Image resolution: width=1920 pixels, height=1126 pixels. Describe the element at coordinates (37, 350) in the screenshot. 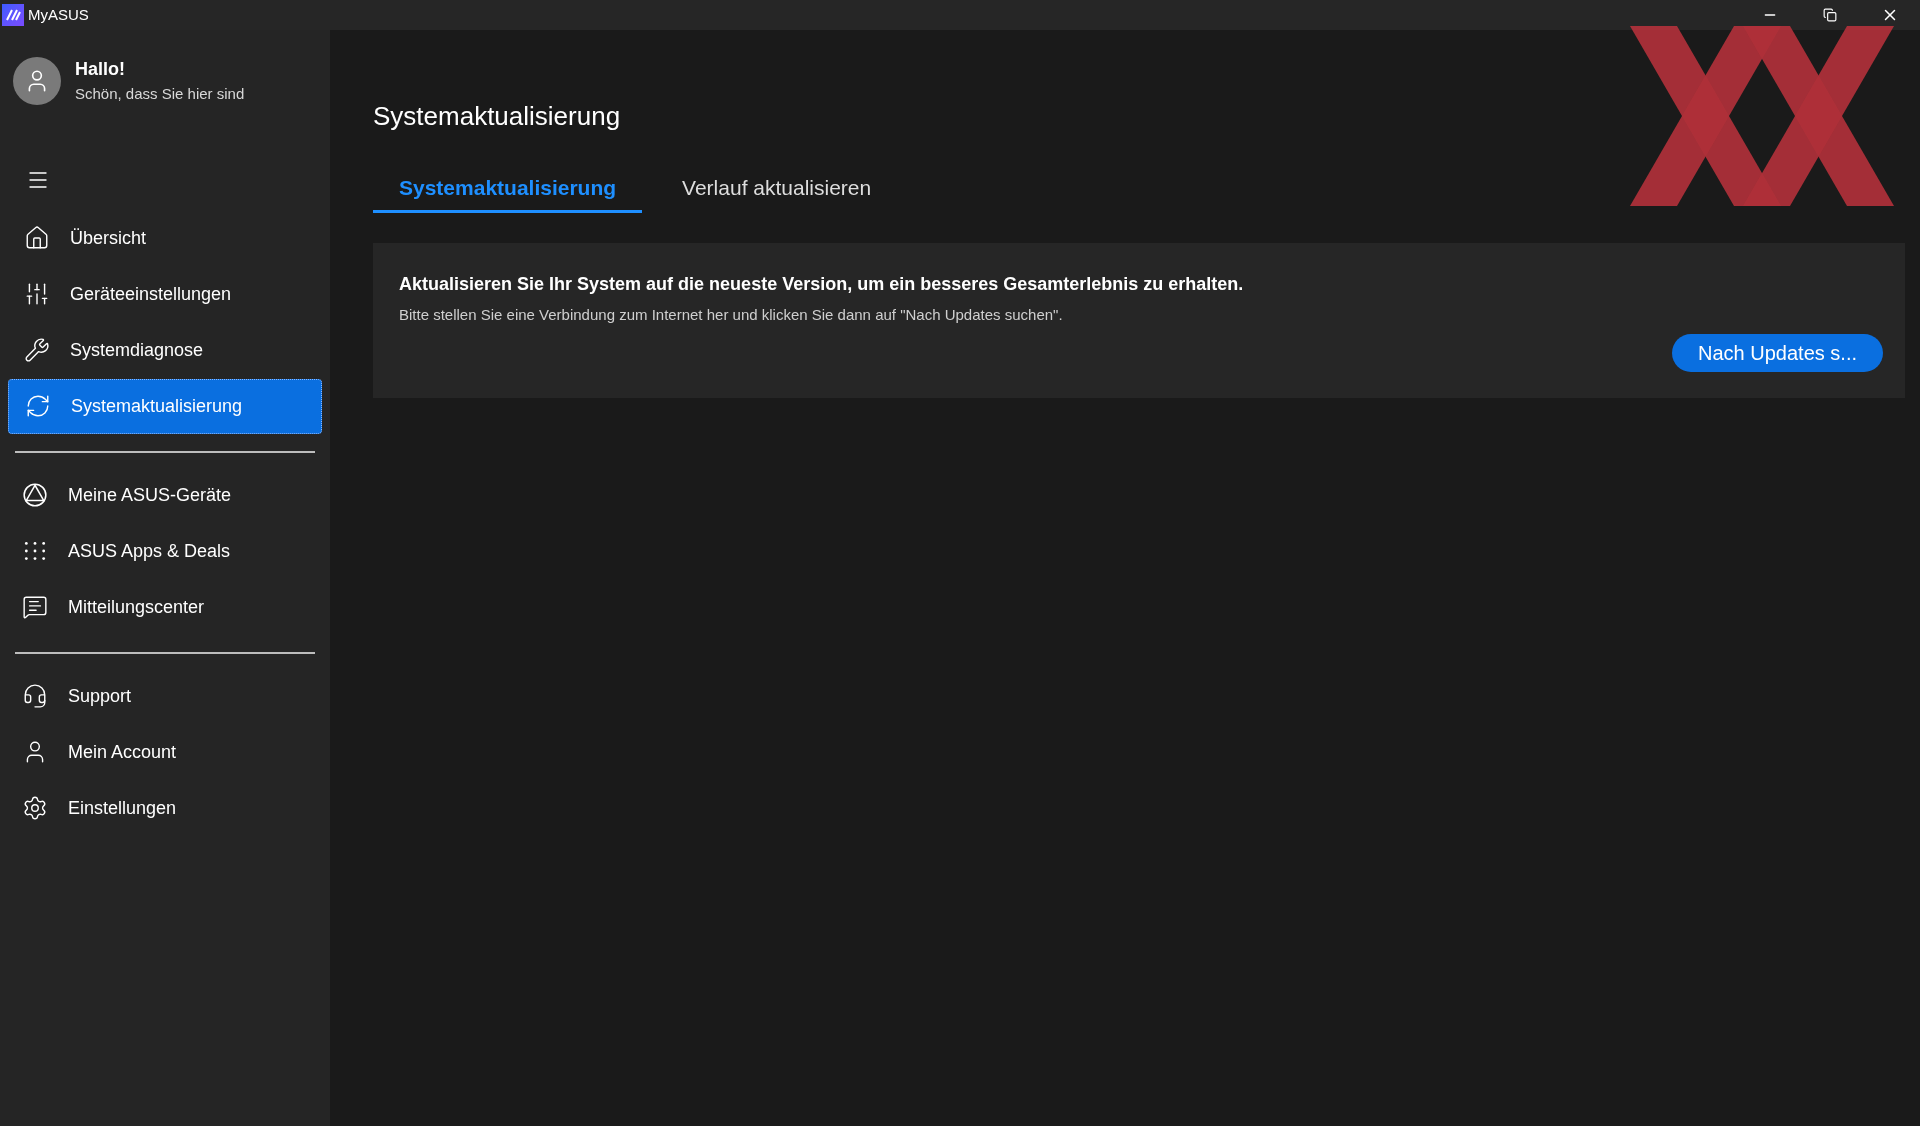

I see `wrench-icon` at that location.